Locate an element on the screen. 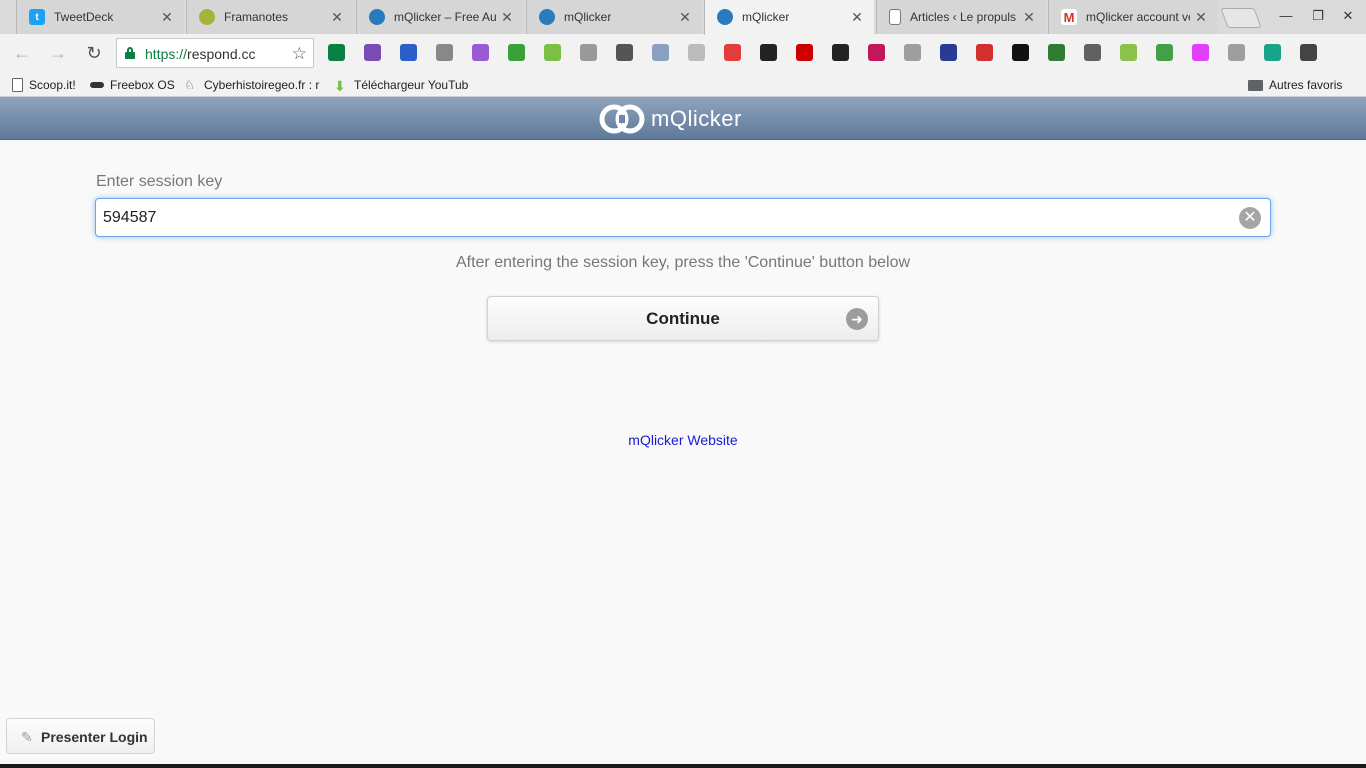 The image size is (1366, 768). tab-title: TweetDeck is located at coordinates (84, 17).